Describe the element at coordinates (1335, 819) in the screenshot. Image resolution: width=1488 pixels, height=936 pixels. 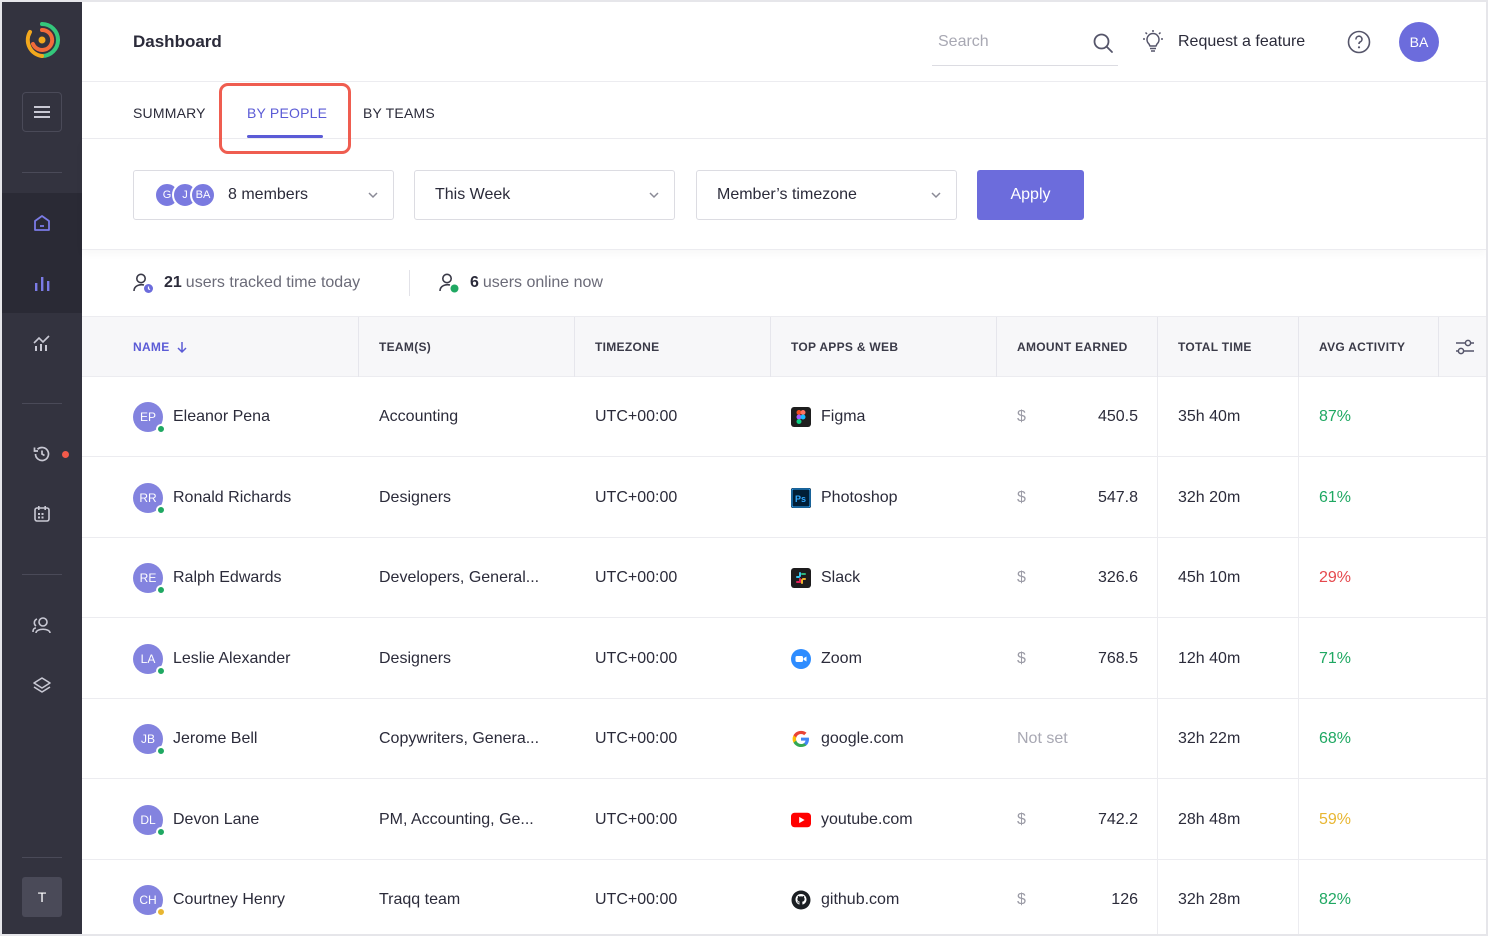
I see `activity-cell: 59%` at that location.